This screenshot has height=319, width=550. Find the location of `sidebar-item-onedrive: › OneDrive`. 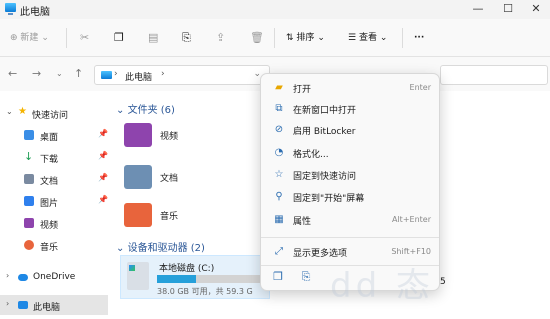

sidebar-item-onedrive: › OneDrive is located at coordinates (54, 277).